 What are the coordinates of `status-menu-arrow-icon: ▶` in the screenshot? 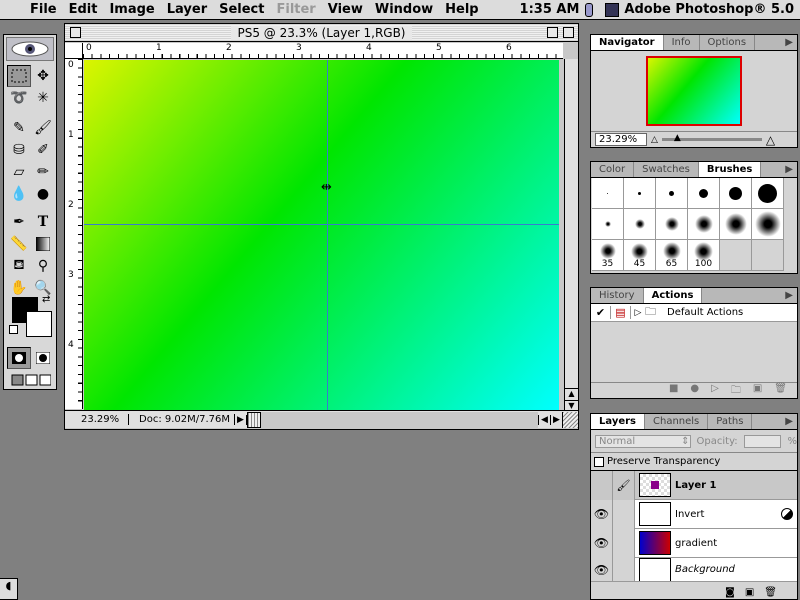 It's located at (241, 419).